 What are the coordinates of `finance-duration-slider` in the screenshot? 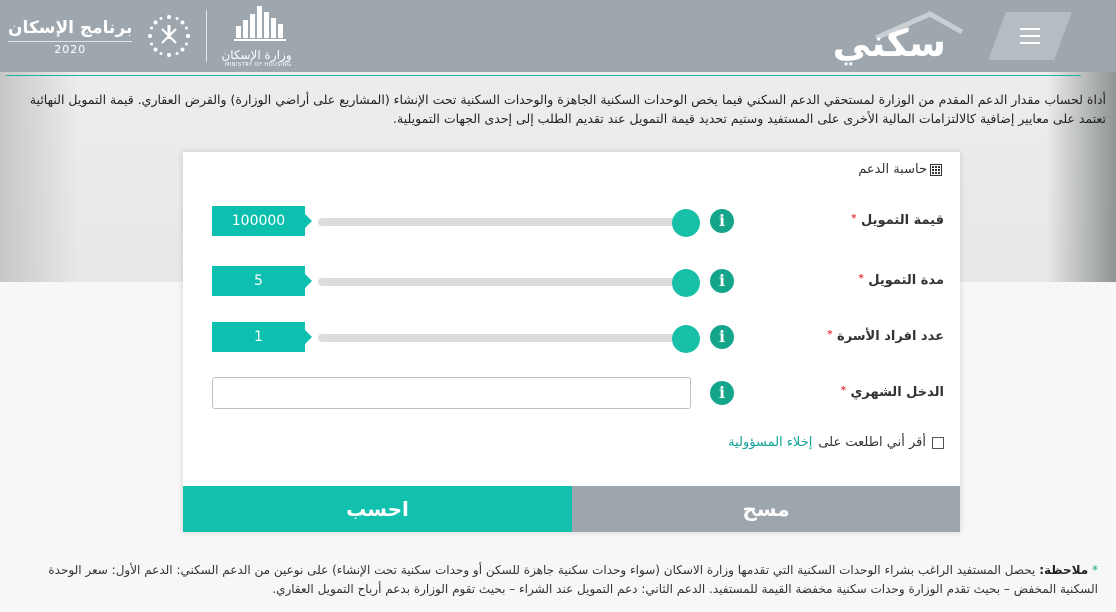 It's located at (509, 283).